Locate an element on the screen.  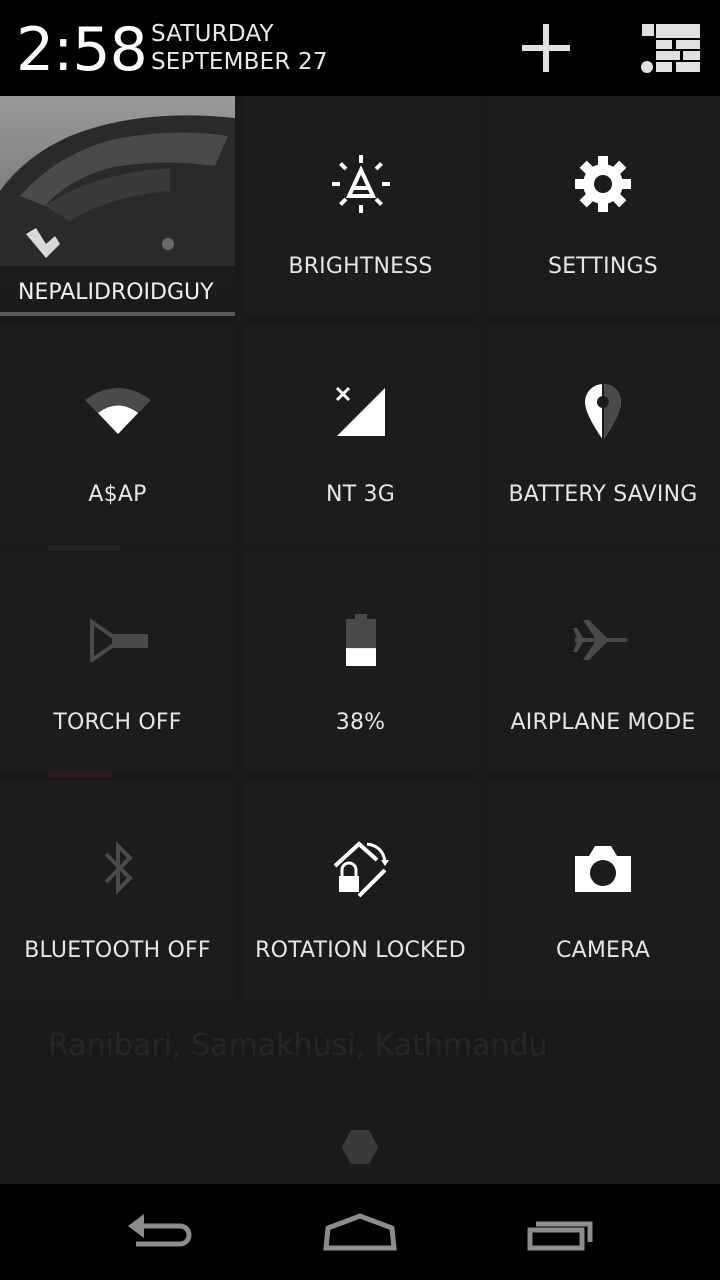
date-label: SEPTEMBER 27 is located at coordinates (239, 62).